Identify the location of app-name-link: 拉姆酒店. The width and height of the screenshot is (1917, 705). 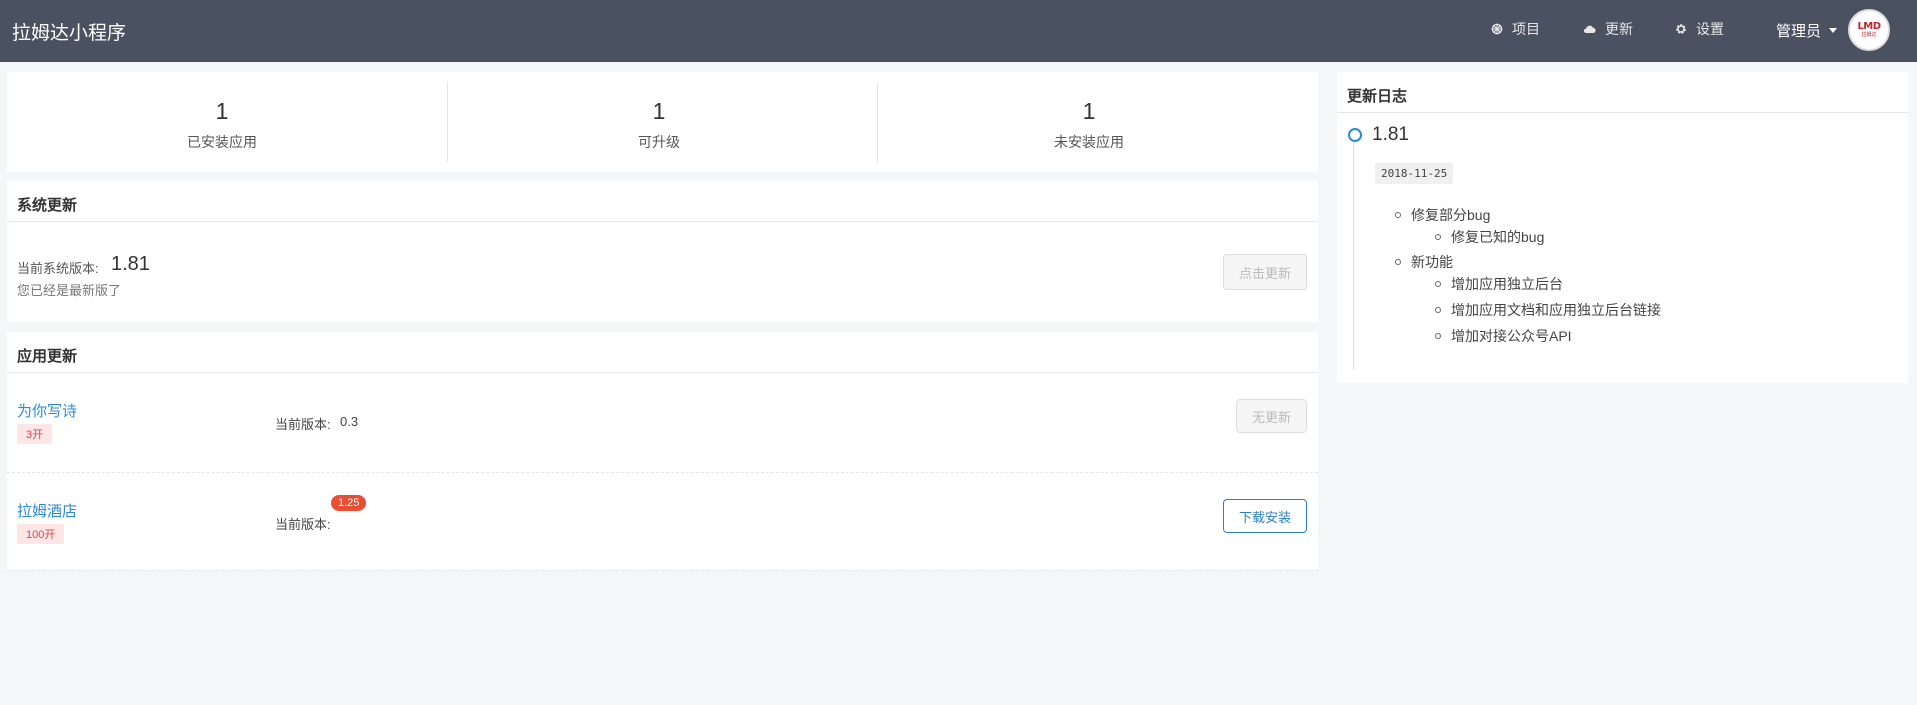
(47, 510).